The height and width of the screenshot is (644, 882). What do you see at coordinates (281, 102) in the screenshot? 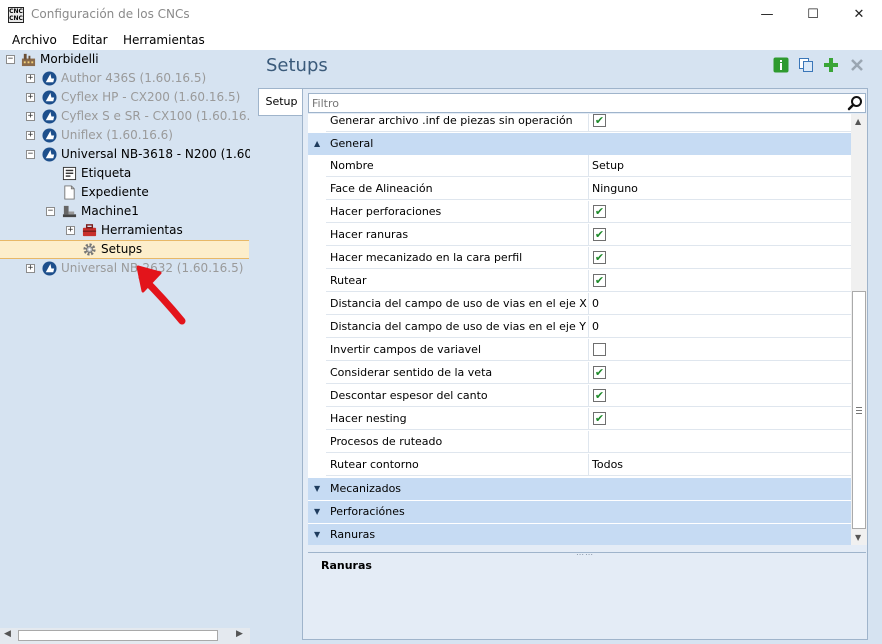
I see `tab-setup: Setup` at bounding box center [281, 102].